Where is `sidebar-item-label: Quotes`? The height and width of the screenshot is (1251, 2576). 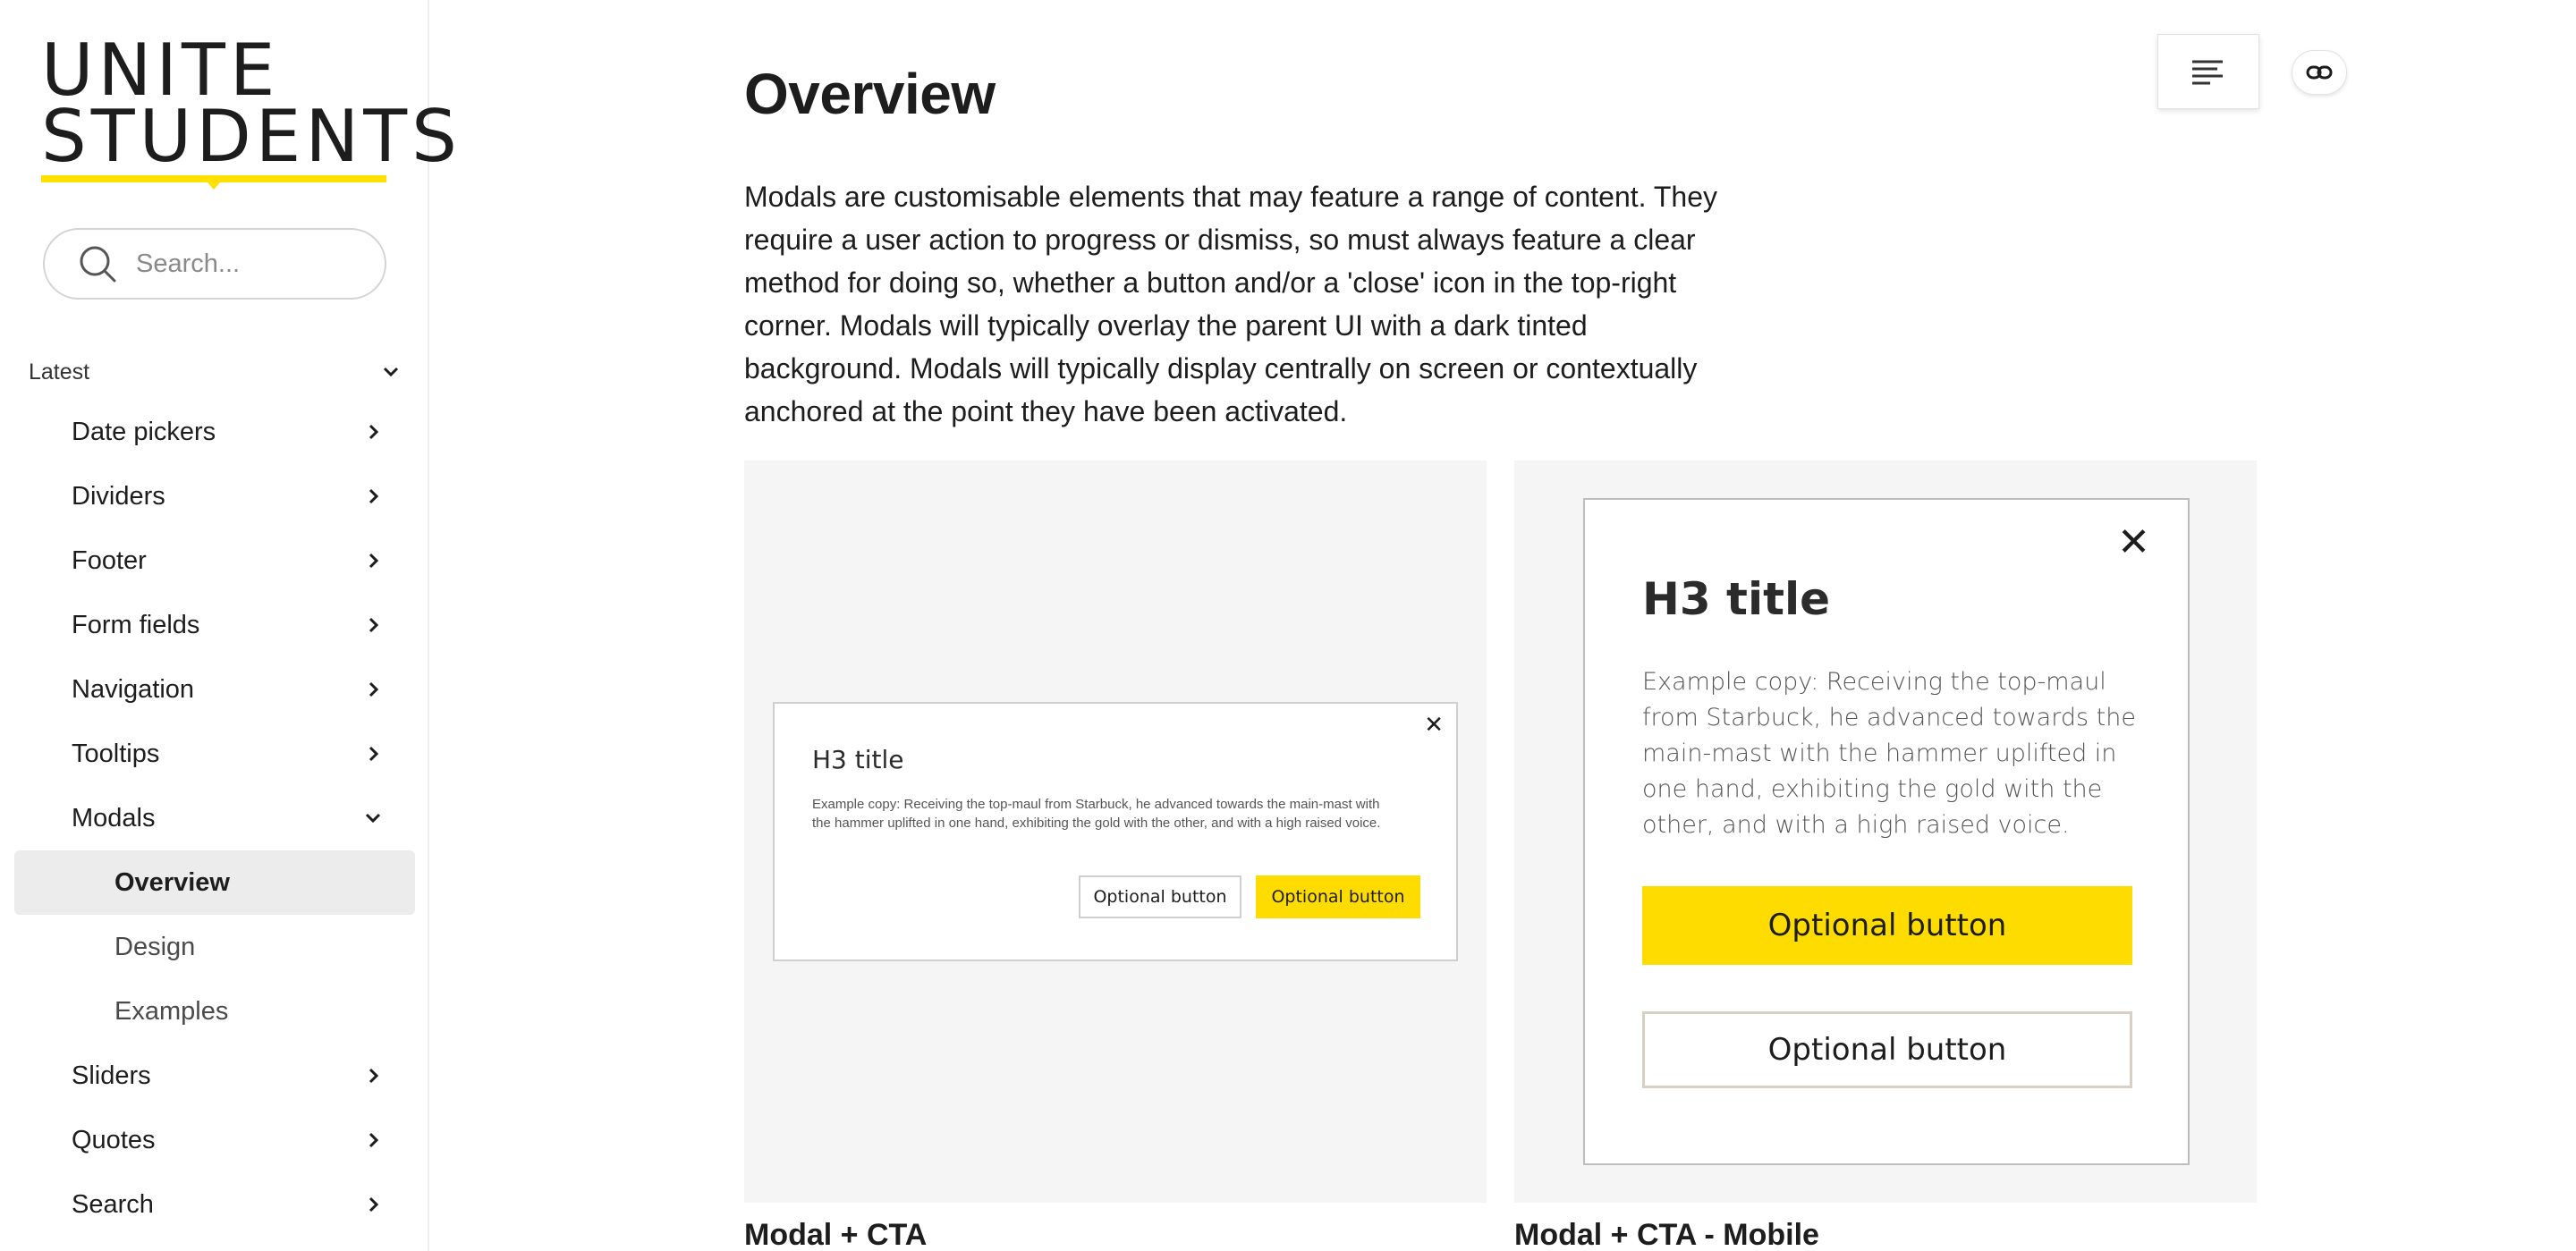 sidebar-item-label: Quotes is located at coordinates (114, 1139).